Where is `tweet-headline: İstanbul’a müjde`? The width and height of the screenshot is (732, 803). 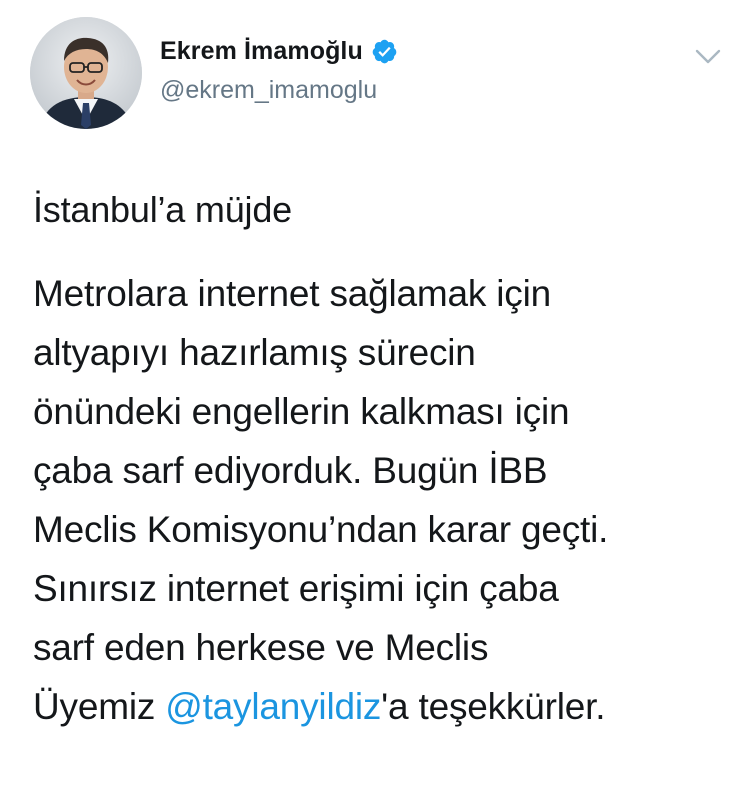 tweet-headline: İstanbul’a müjde is located at coordinates (162, 209).